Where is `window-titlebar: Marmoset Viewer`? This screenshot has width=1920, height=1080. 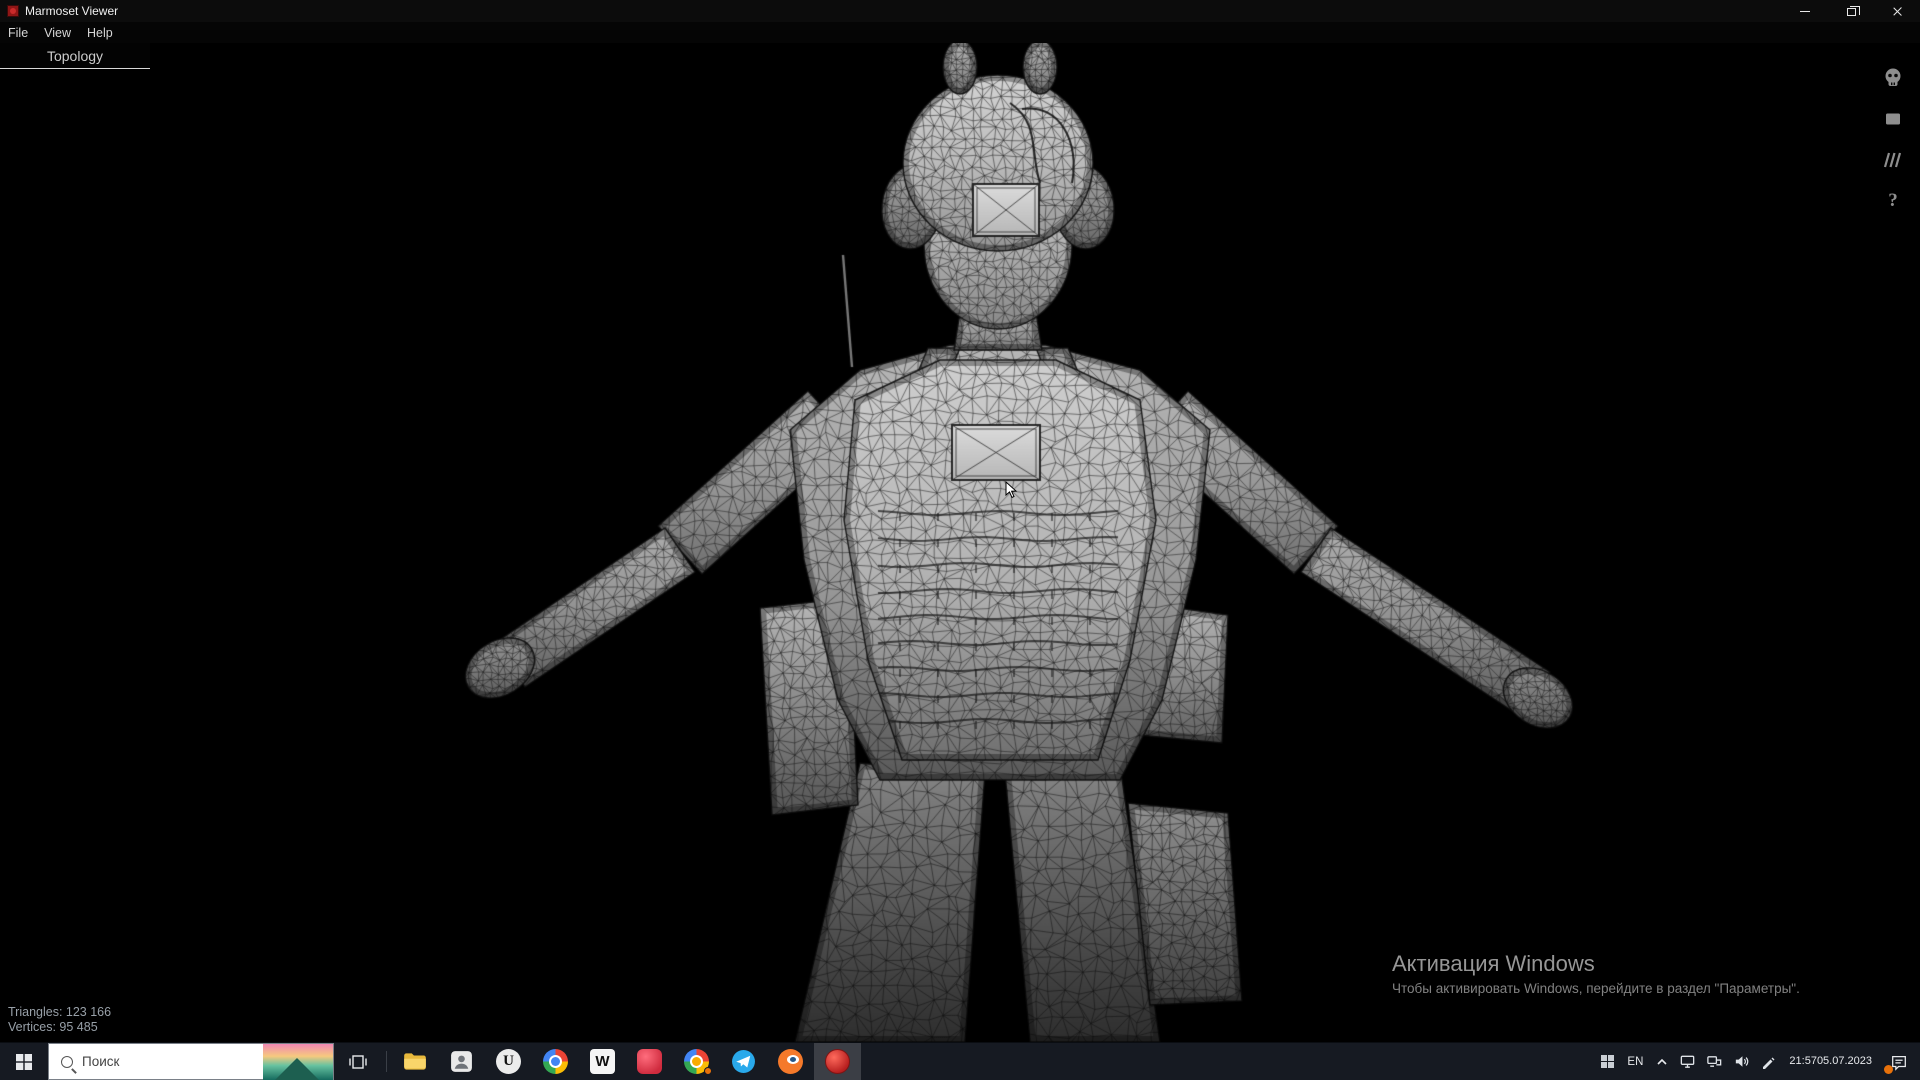
window-titlebar: Marmoset Viewer is located at coordinates (960, 11).